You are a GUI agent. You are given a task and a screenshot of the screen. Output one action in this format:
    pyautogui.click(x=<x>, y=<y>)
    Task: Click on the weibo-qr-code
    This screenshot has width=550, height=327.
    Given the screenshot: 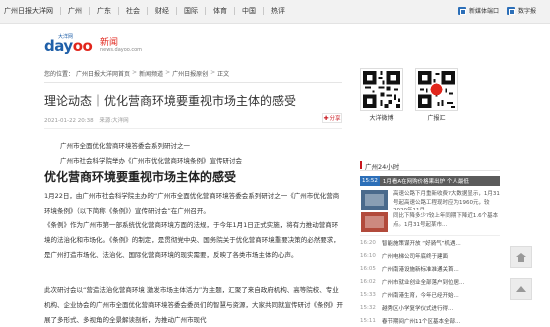 What is the action you would take?
    pyautogui.click(x=381, y=89)
    